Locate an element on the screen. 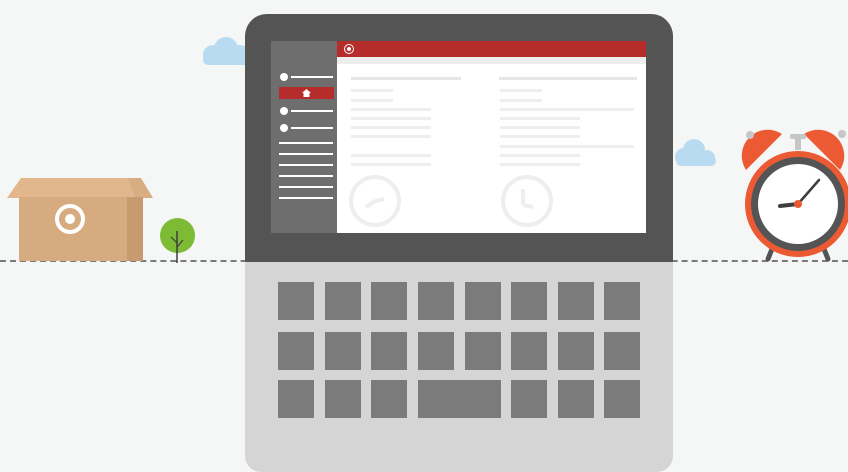  home-icon is located at coordinates (306, 93).